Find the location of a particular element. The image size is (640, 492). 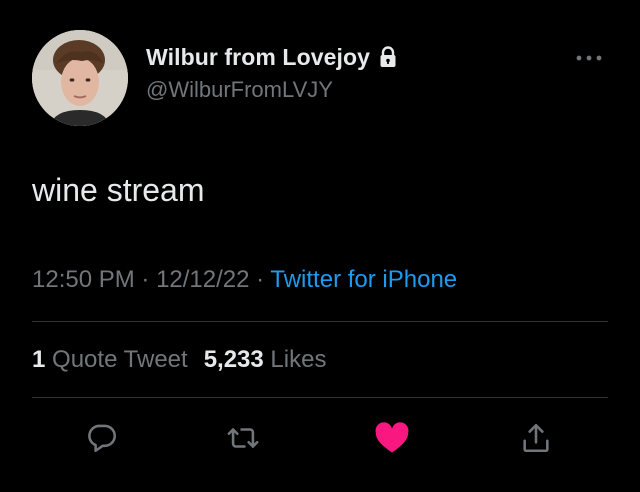

tweet-stats: 1 Quote Tweet 5,233 Likes is located at coordinates (179, 360).